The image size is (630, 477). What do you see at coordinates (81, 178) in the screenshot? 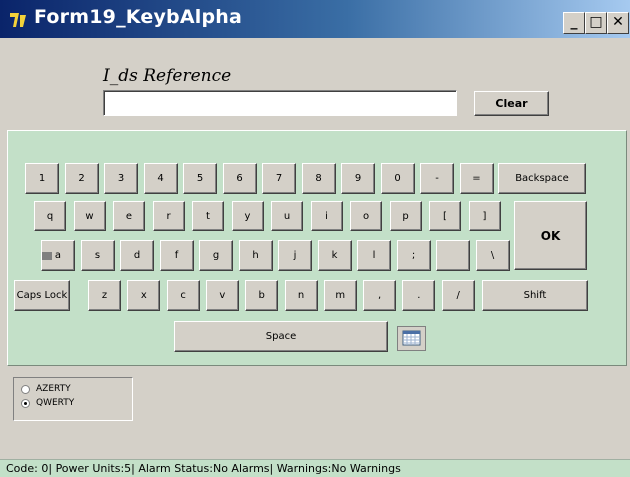
I see `key-2: 2` at bounding box center [81, 178].